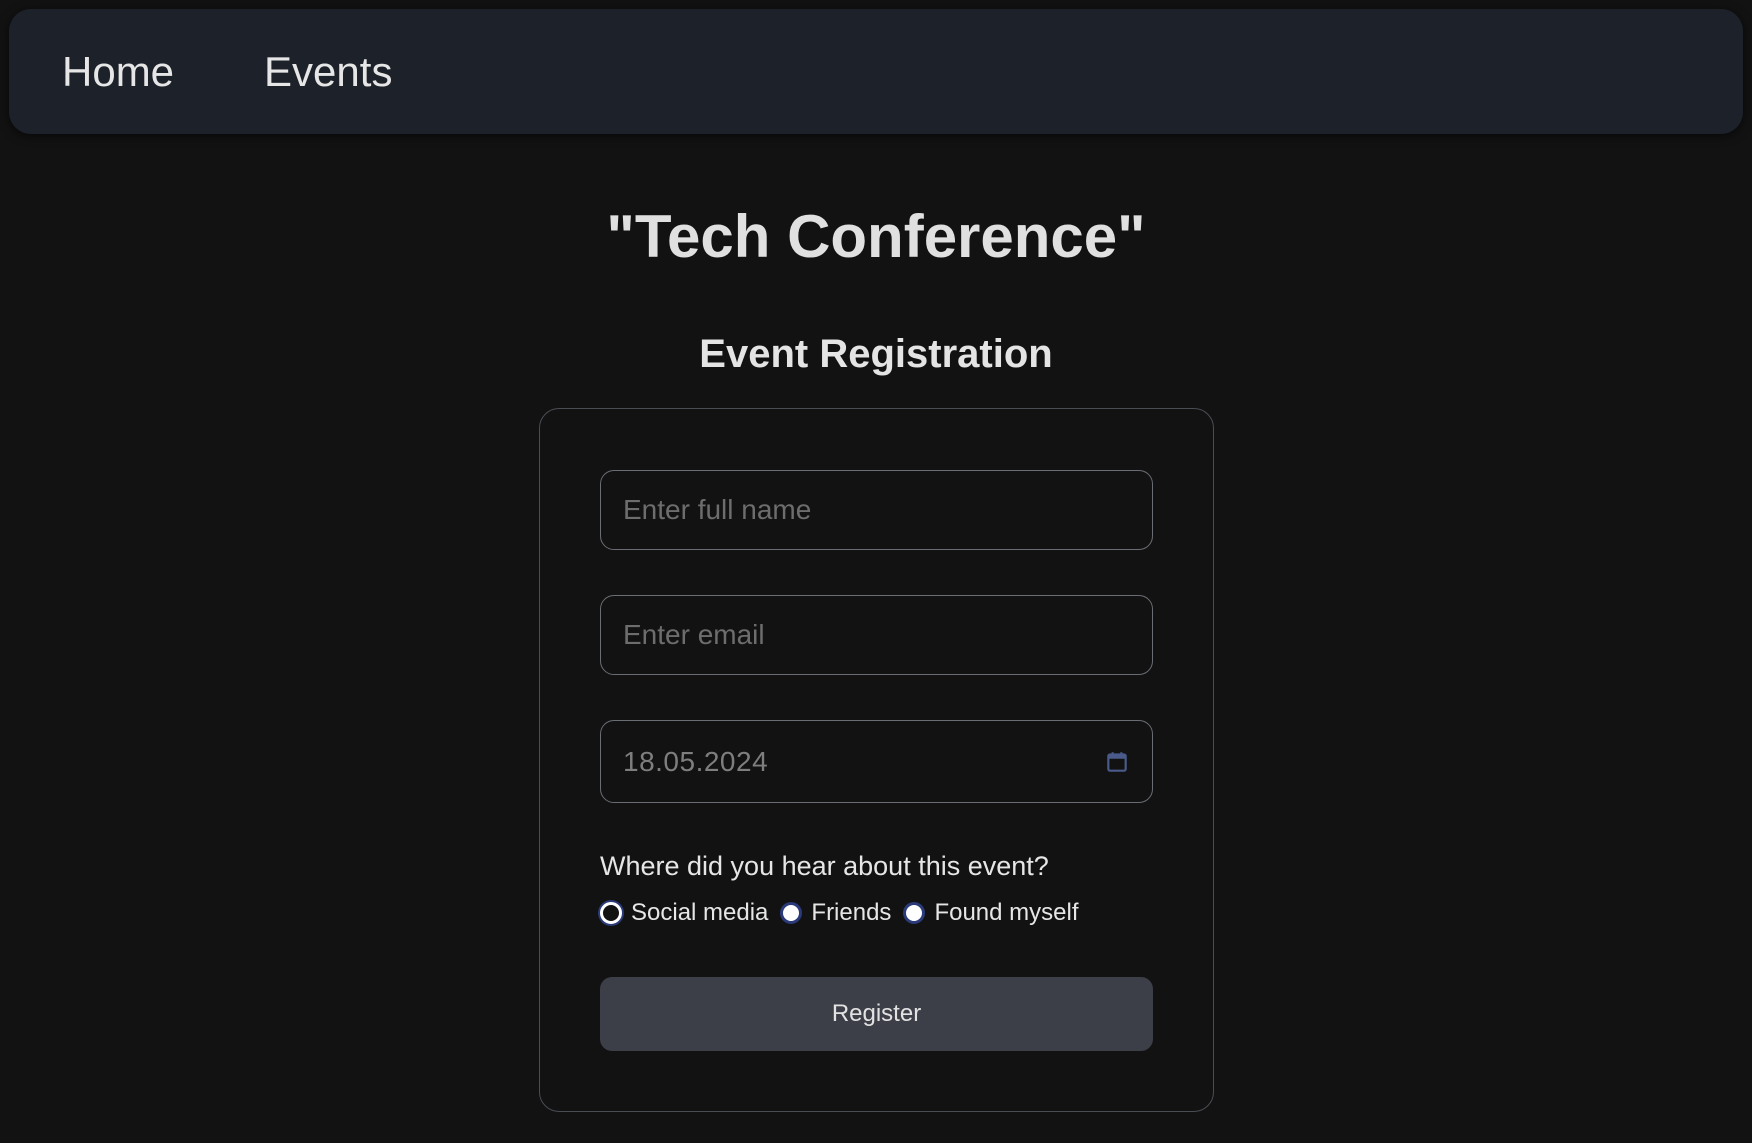  What do you see at coordinates (876, 510) in the screenshot?
I see `full-name-input` at bounding box center [876, 510].